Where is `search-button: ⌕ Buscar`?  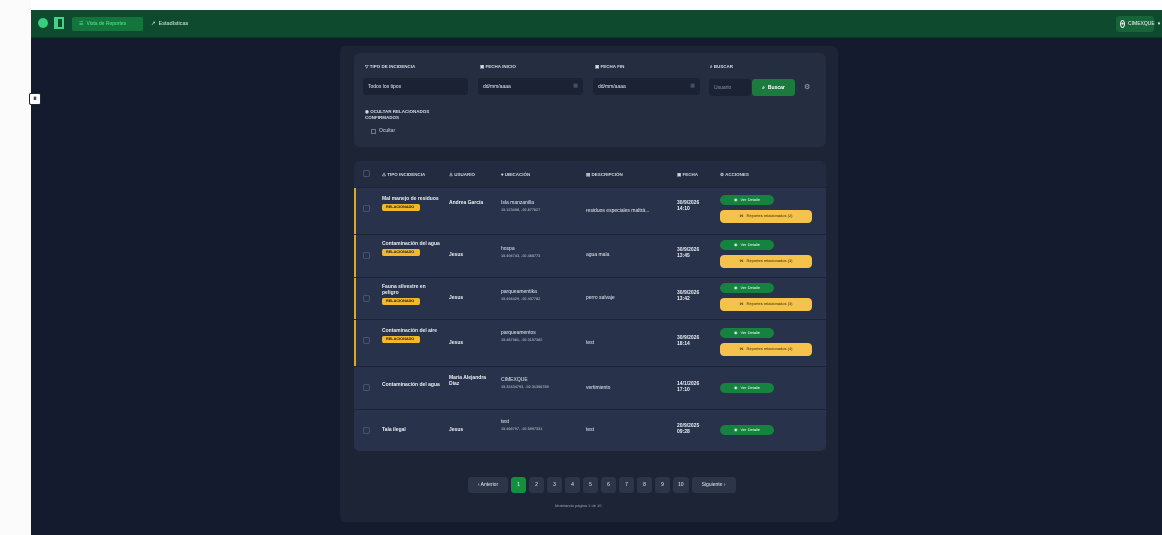 search-button: ⌕ Buscar is located at coordinates (773, 87).